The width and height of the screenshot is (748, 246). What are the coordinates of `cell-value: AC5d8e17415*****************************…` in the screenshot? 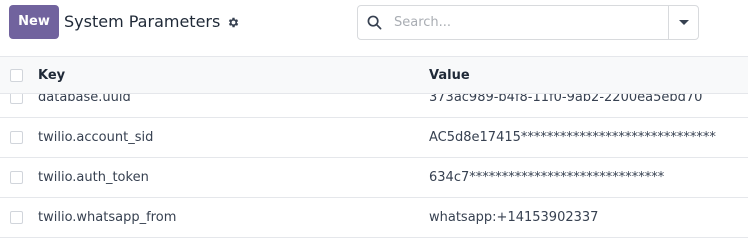 It's located at (572, 137).